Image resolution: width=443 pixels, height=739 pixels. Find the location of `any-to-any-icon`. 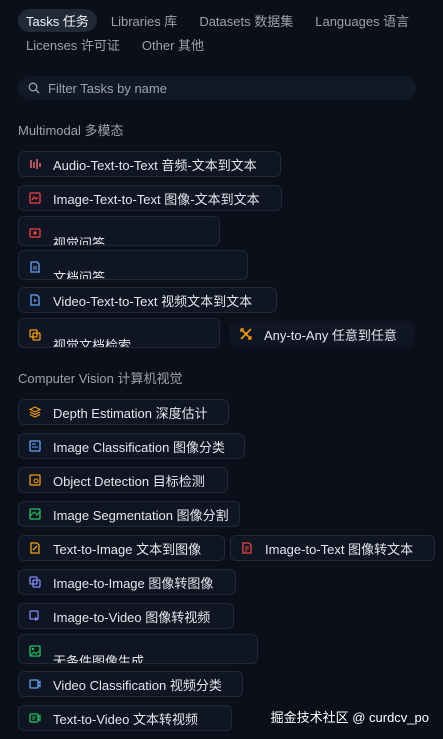

any-to-any-icon is located at coordinates (246, 334).